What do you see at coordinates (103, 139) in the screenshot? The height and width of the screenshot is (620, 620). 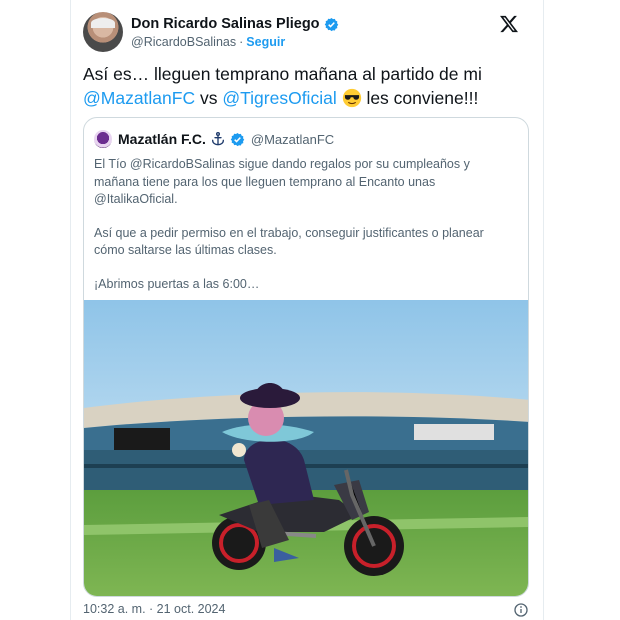 I see `quoted-avatar` at bounding box center [103, 139].